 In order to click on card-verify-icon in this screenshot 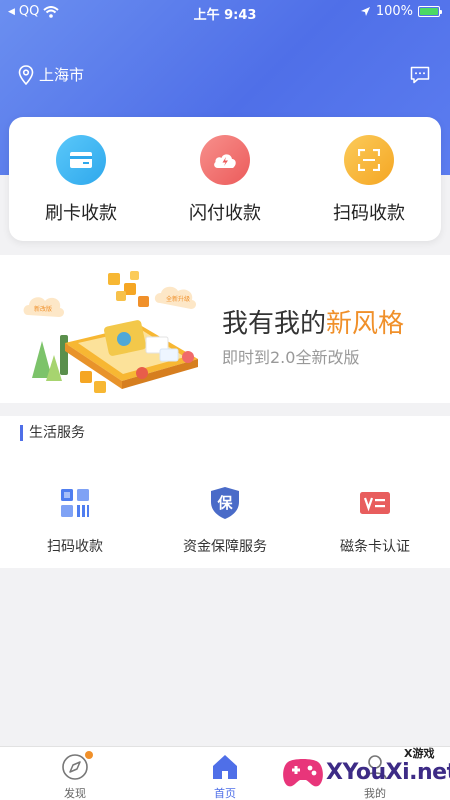, I will do `click(375, 503)`.